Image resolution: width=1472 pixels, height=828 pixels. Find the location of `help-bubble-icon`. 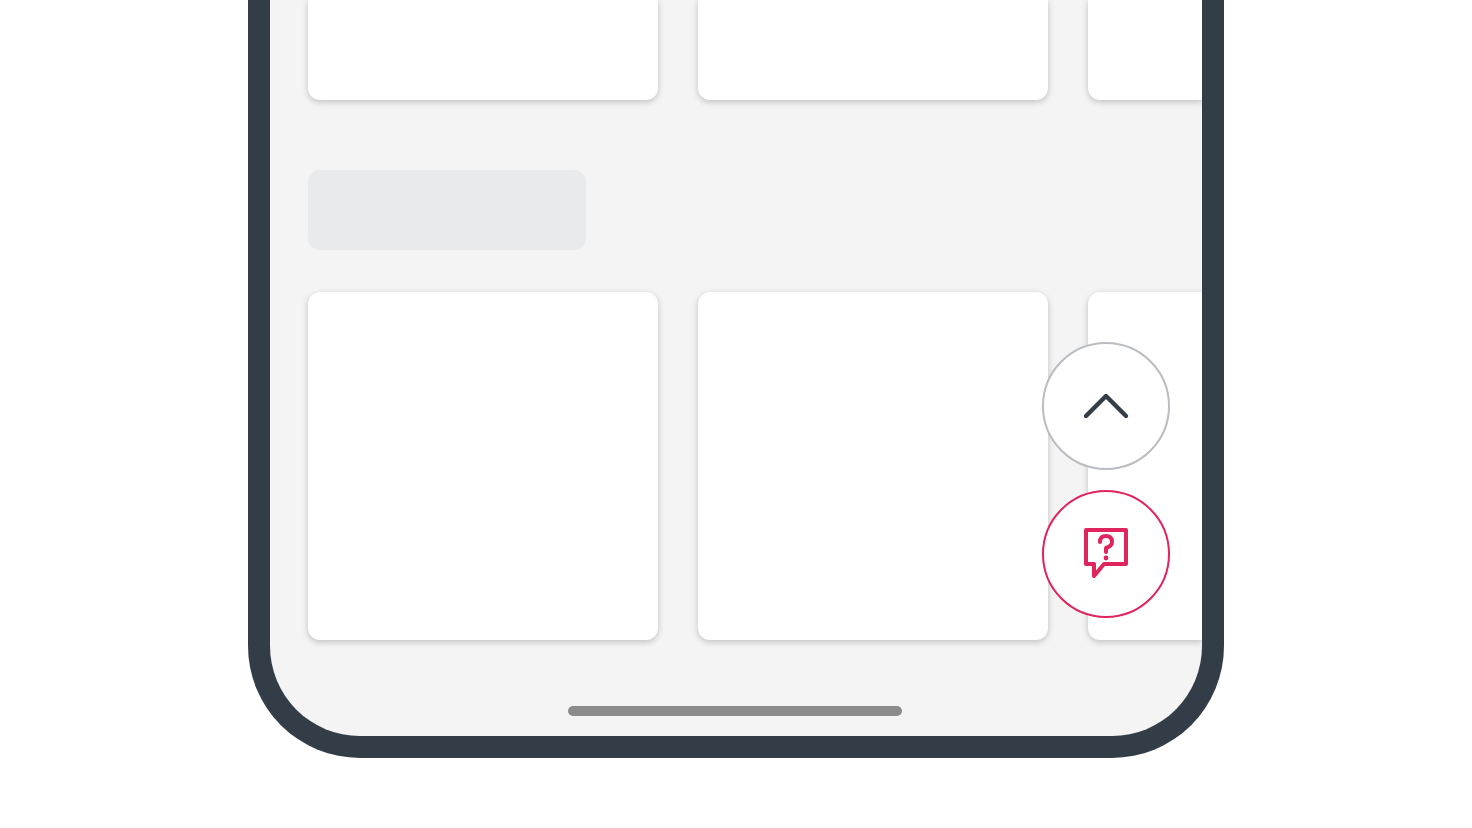

help-bubble-icon is located at coordinates (1106, 554).